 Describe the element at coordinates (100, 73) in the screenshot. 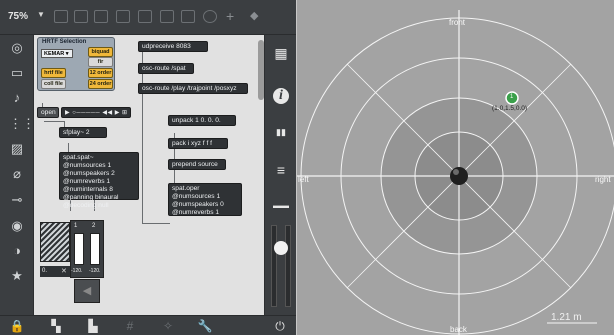

I see `order-12-button: 12 order` at that location.